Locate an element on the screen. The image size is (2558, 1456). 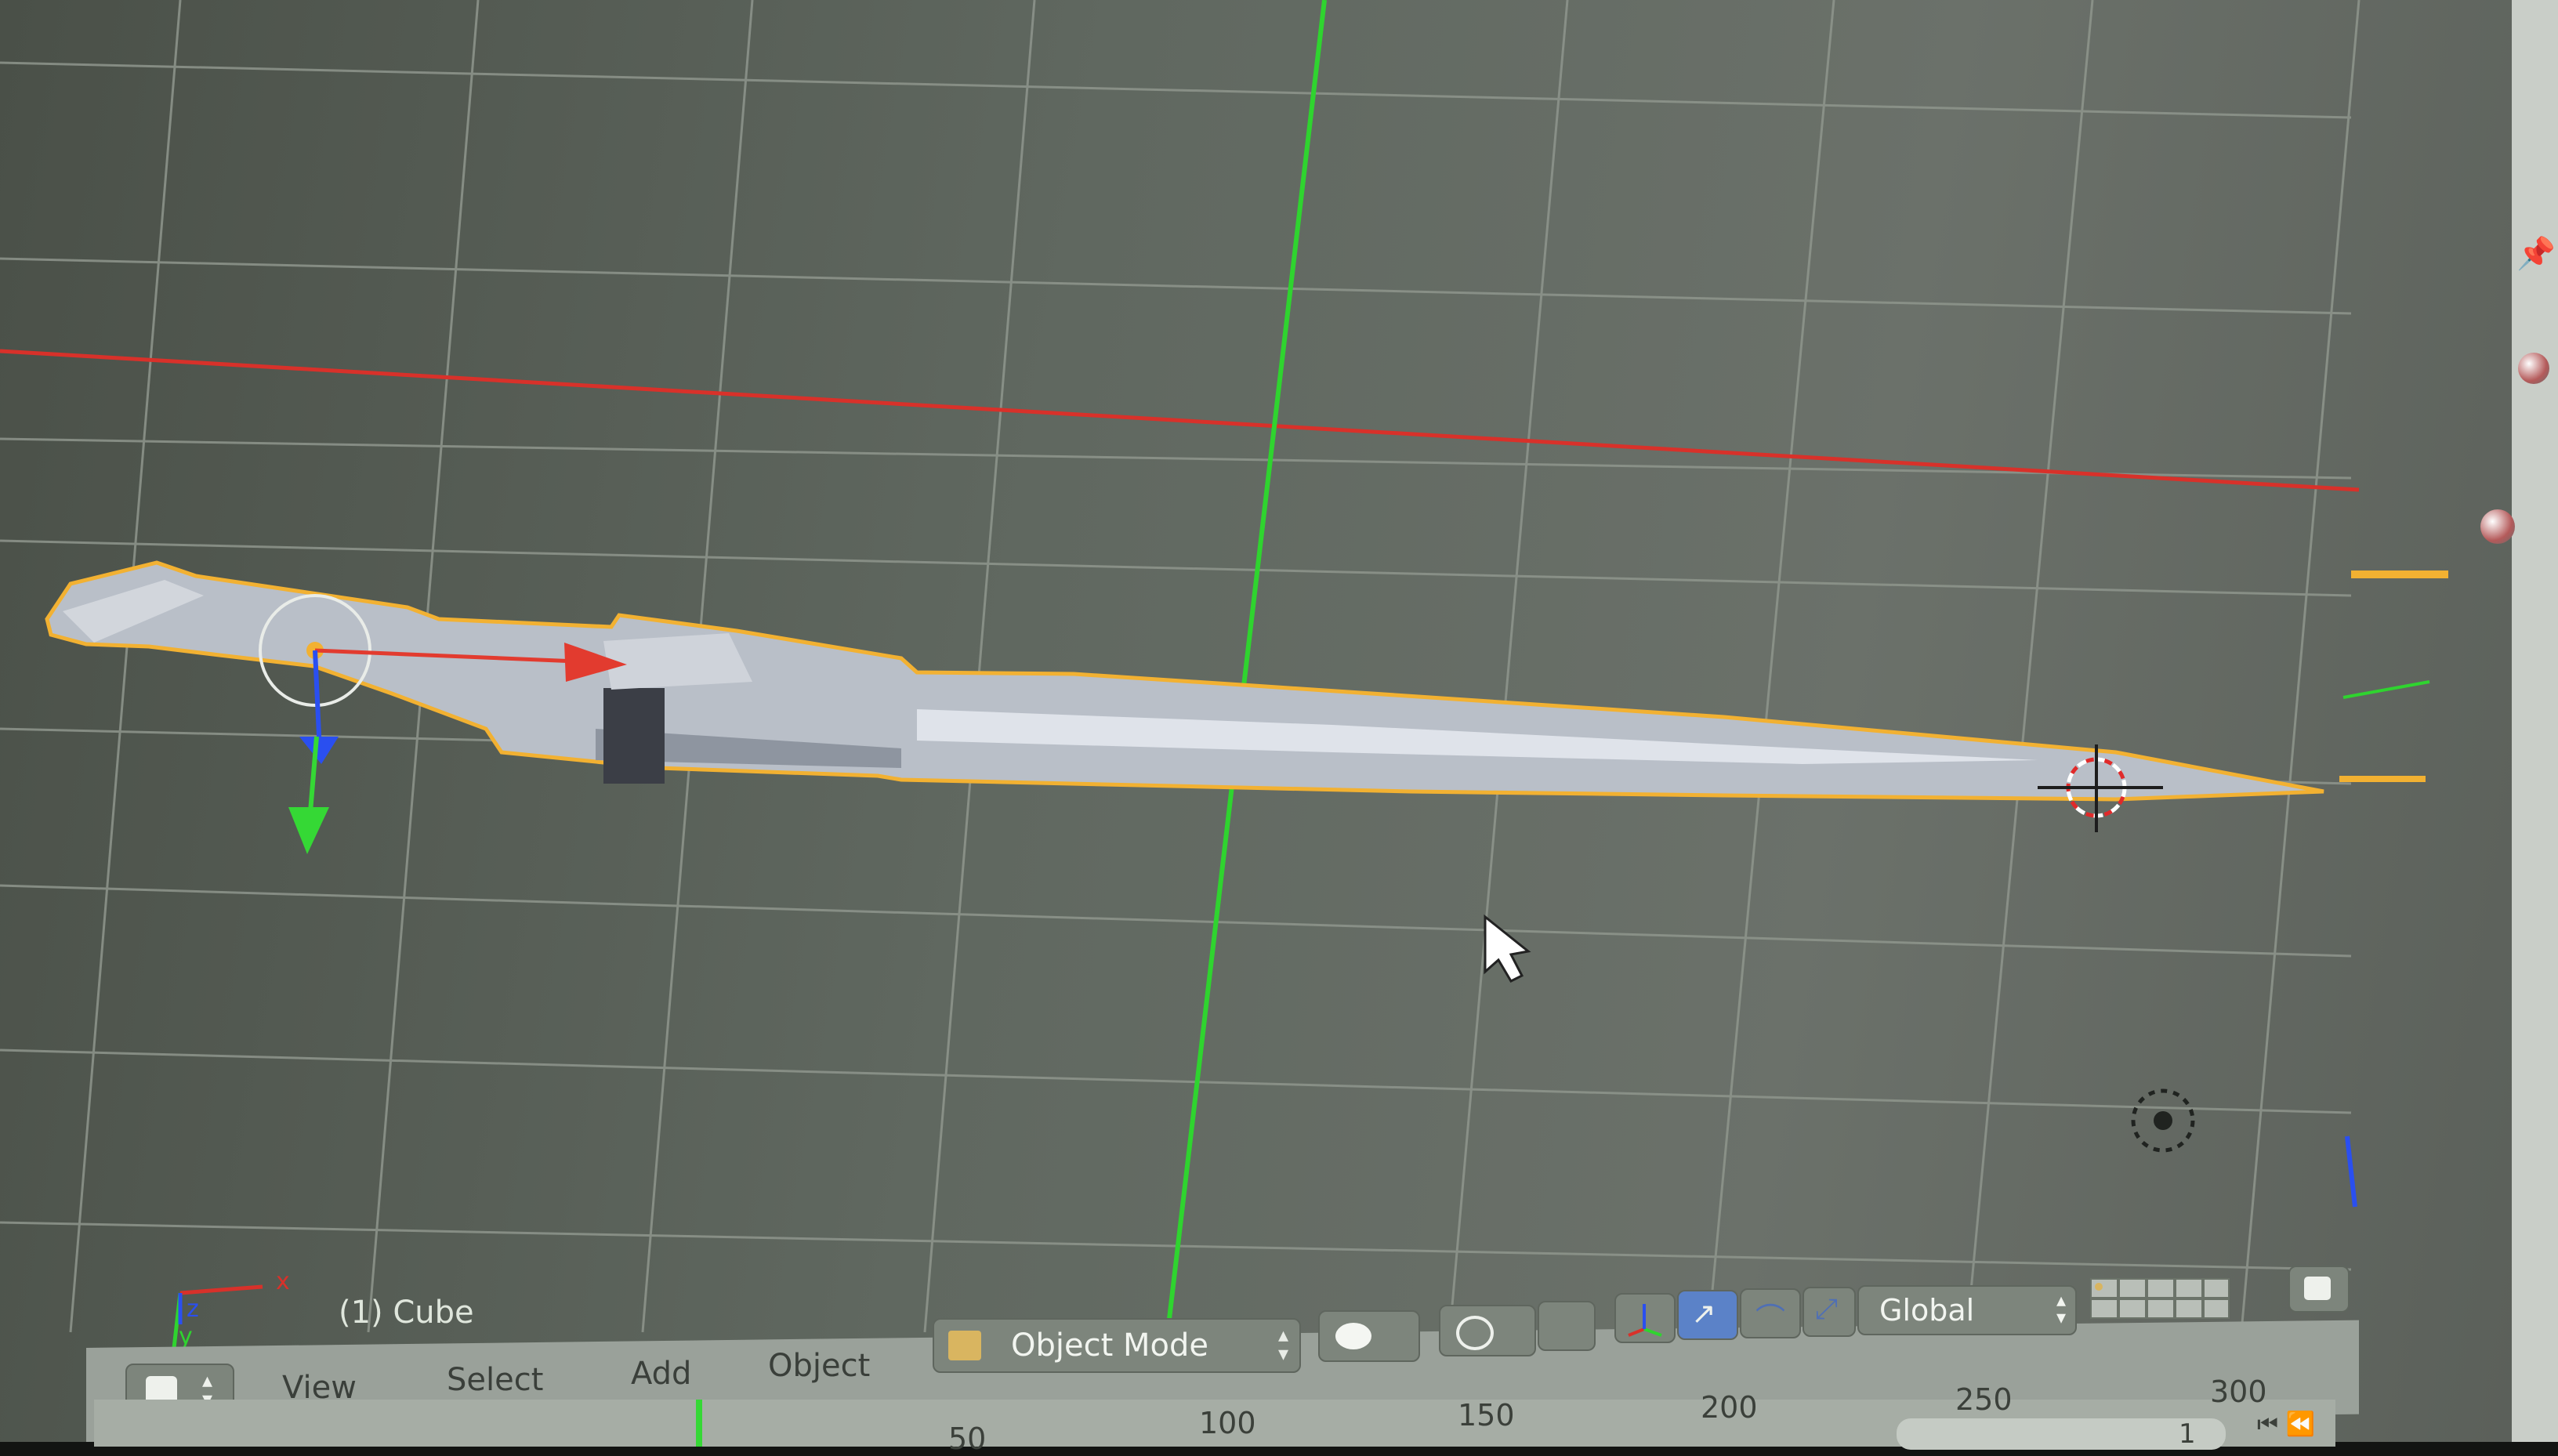
manipulator-translate-icon: ↗ is located at coordinates (1703, 1313).